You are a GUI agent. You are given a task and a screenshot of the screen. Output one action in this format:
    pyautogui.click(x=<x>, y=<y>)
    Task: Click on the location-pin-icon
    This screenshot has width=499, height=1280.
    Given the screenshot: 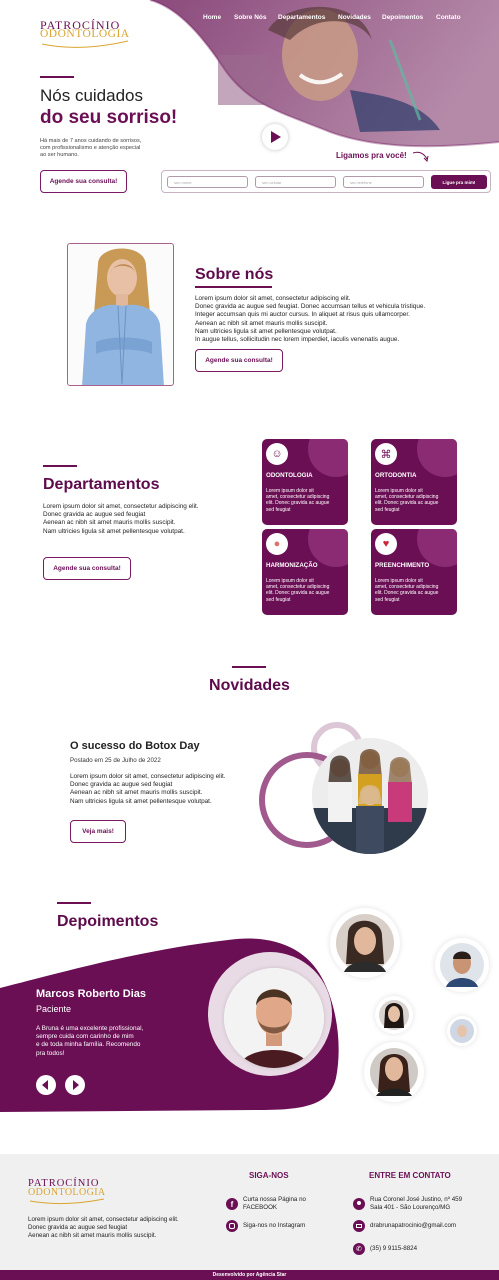 What is the action you would take?
    pyautogui.click(x=359, y=1204)
    